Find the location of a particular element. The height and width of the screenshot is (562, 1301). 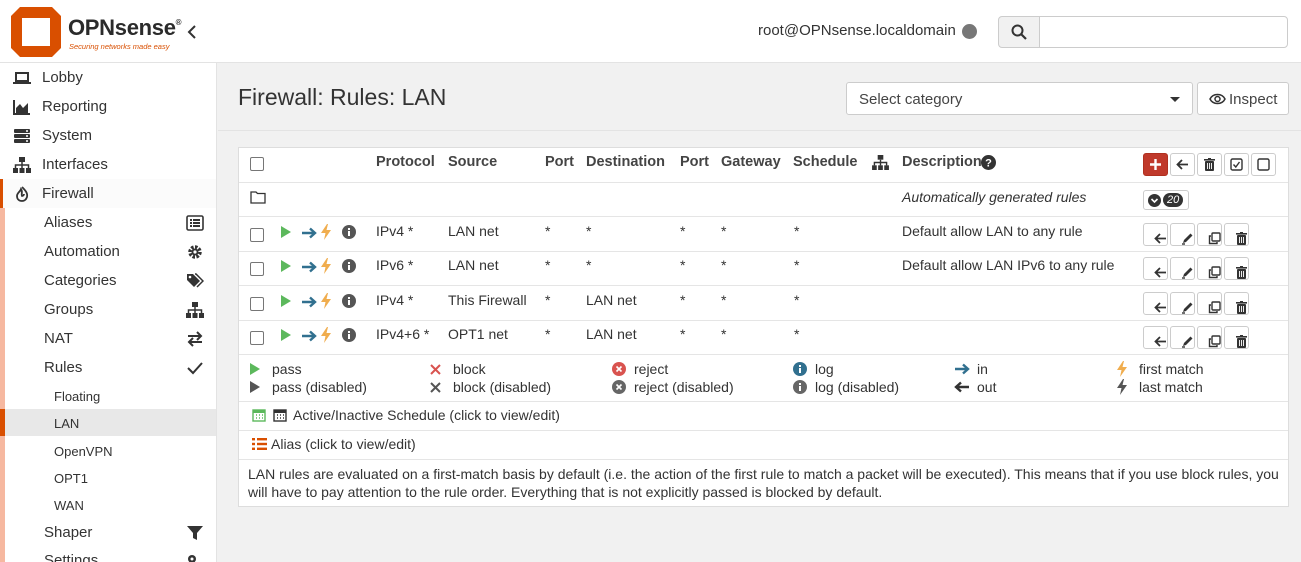

rule-description: Default allow LAN IPv6 to any rule is located at coordinates (1008, 265).